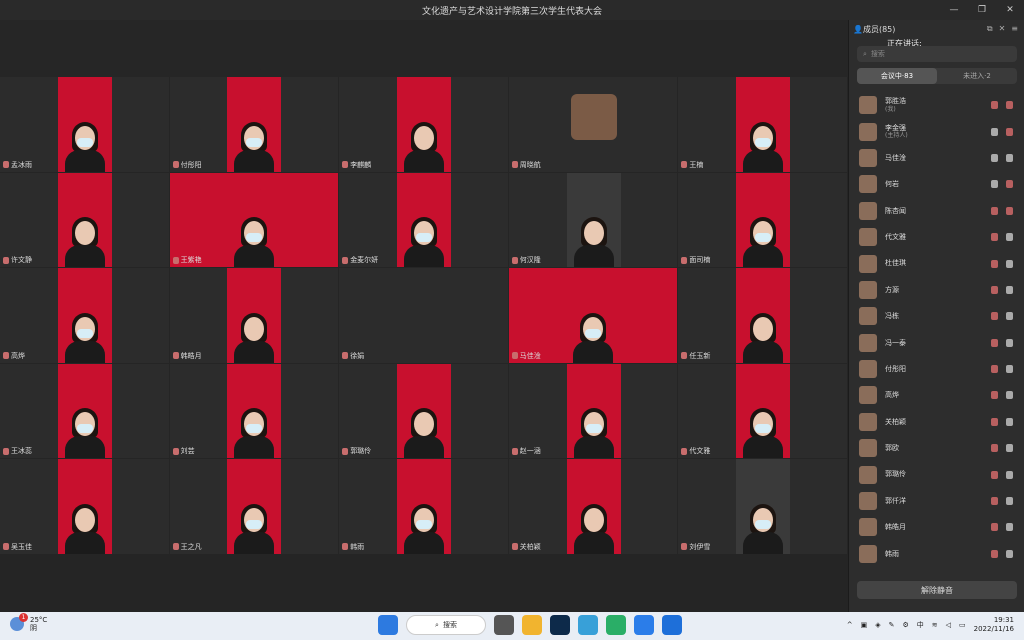 The height and width of the screenshot is (640, 1024). What do you see at coordinates (982, 10) in the screenshot?
I see `restore-icon: ❐` at bounding box center [982, 10].